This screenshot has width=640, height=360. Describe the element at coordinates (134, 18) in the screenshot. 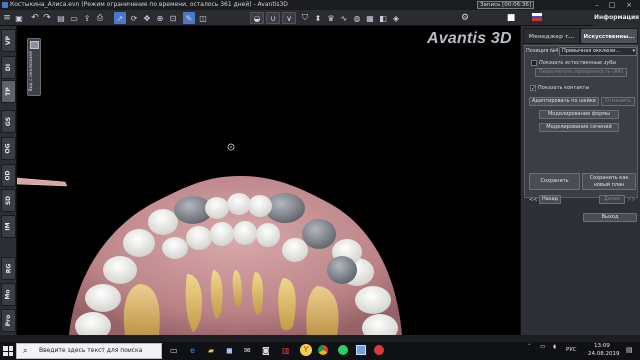

I see `rotate-tool-icon: ⟳` at that location.